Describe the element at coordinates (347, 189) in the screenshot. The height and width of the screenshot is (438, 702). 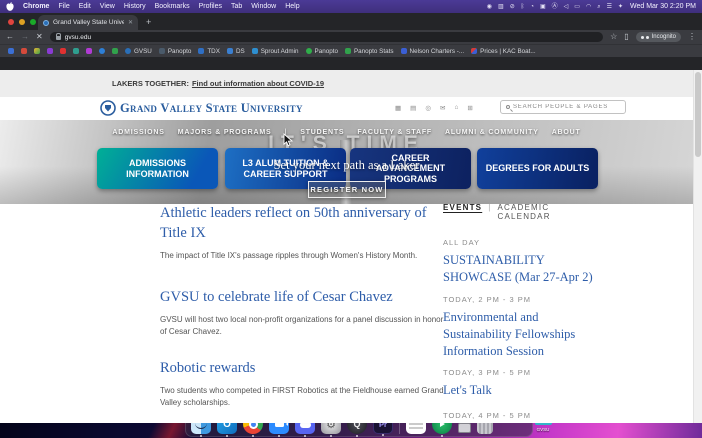
I see `register-now-button: REGISTER NOW` at that location.